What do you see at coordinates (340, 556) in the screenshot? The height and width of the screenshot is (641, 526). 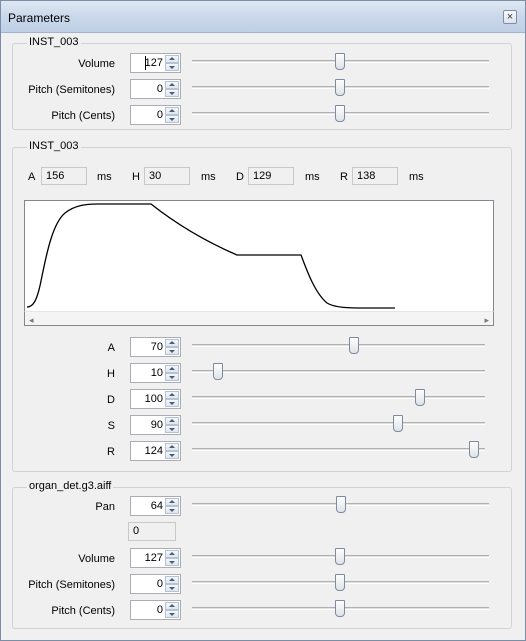 I see `sample-volume-slider-thumb` at bounding box center [340, 556].